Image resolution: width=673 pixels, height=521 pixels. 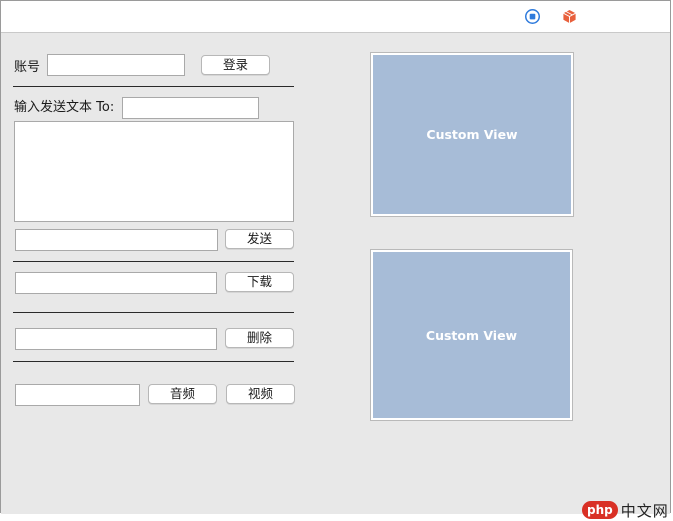 What do you see at coordinates (190, 108) in the screenshot?
I see `recipient-field` at bounding box center [190, 108].